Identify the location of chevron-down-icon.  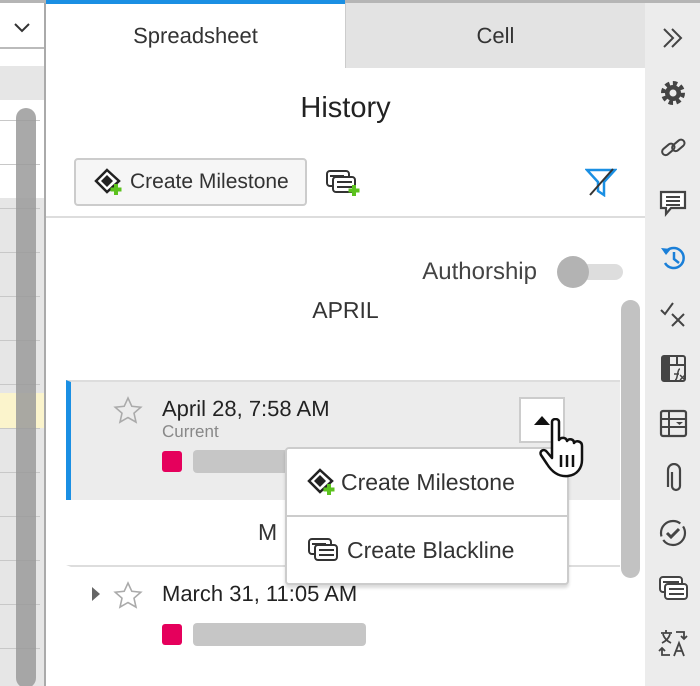
(22, 28).